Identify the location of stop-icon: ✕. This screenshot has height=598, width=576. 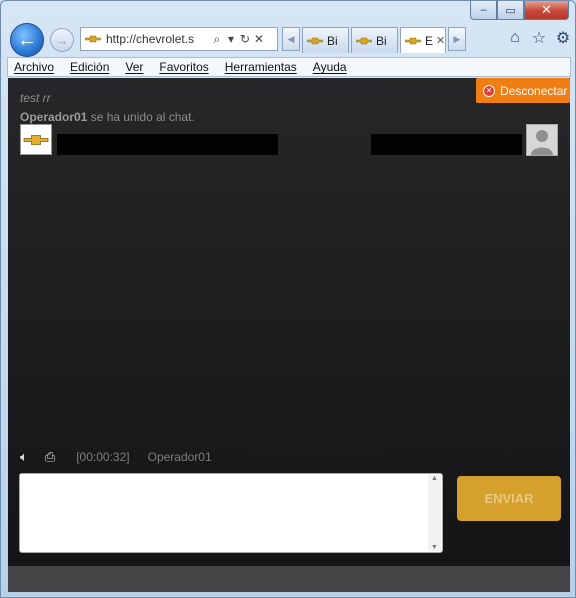
(259, 39).